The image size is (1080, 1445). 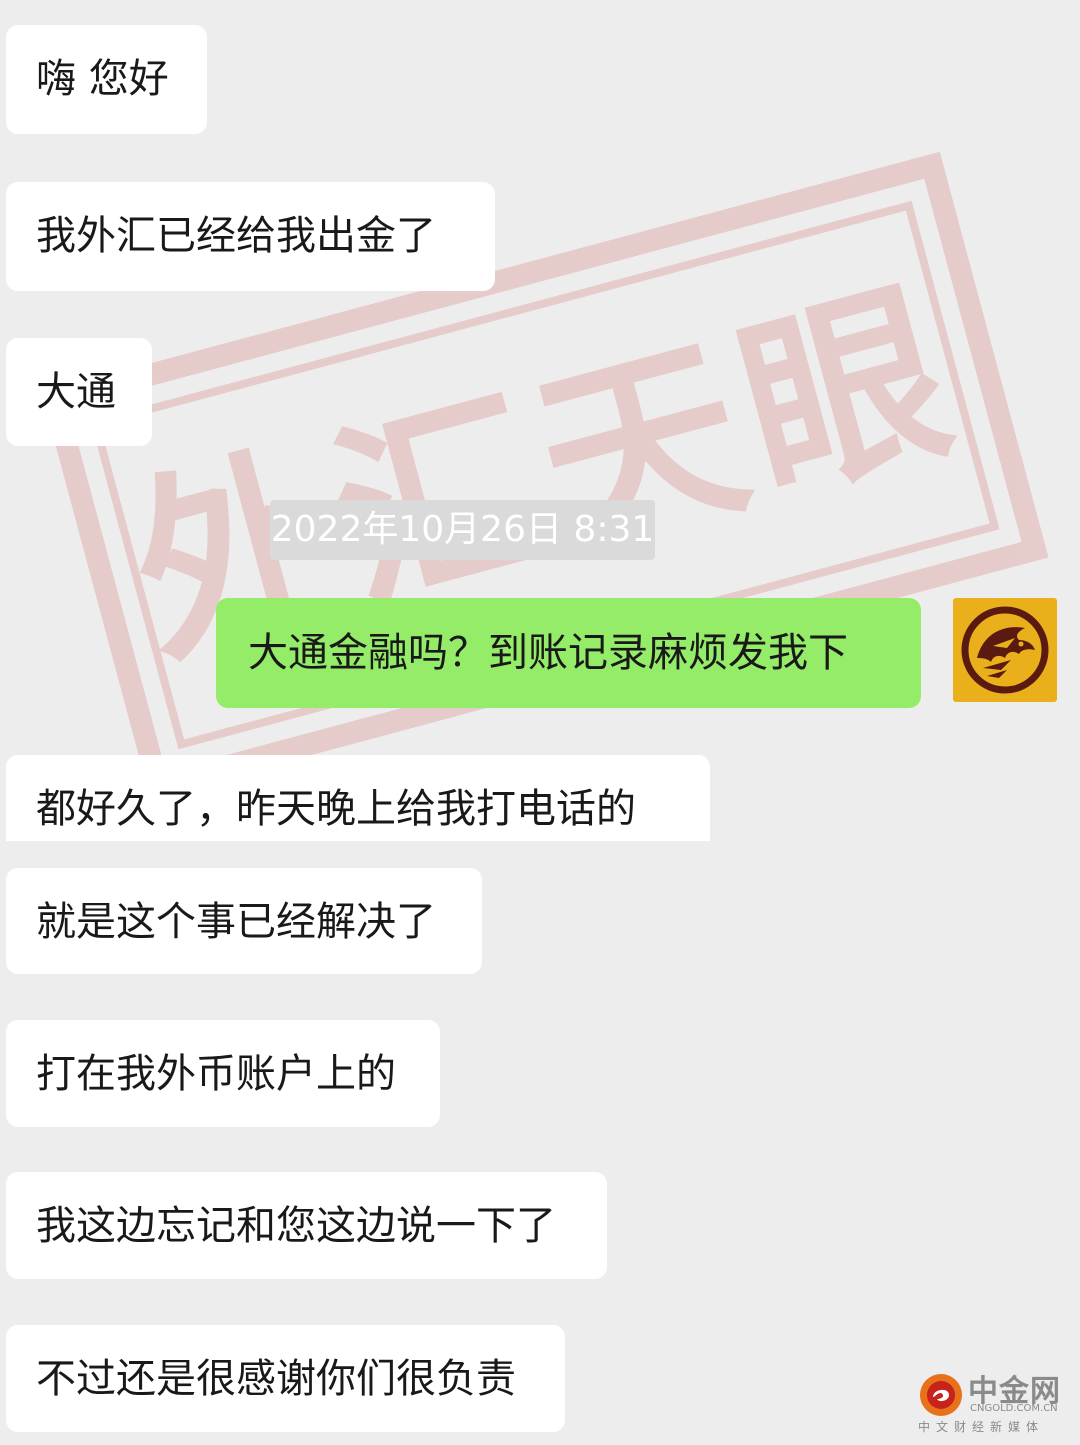 I want to click on site-tagline: 中文财经新媒体, so click(x=981, y=1427).